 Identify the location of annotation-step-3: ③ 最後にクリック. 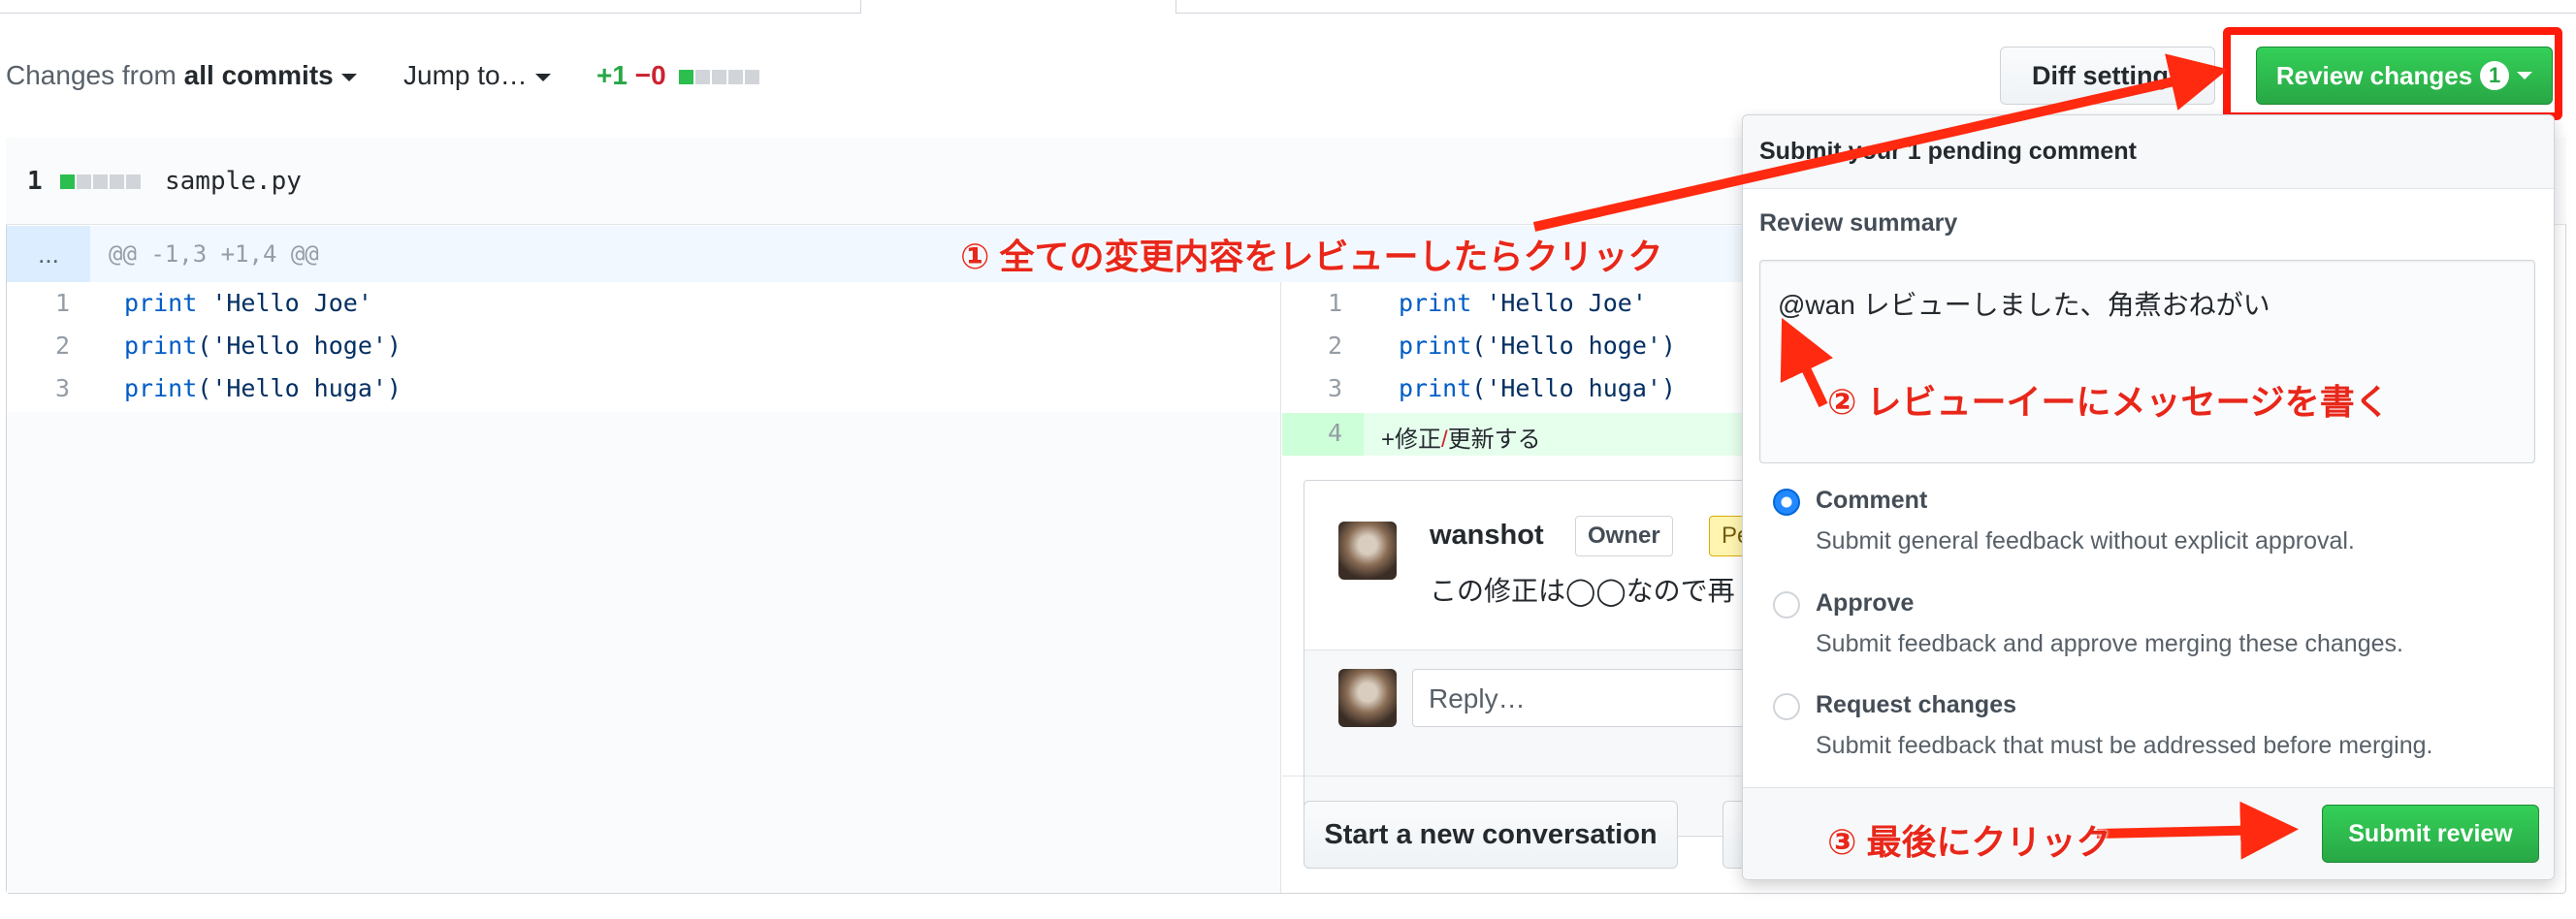
(1969, 842).